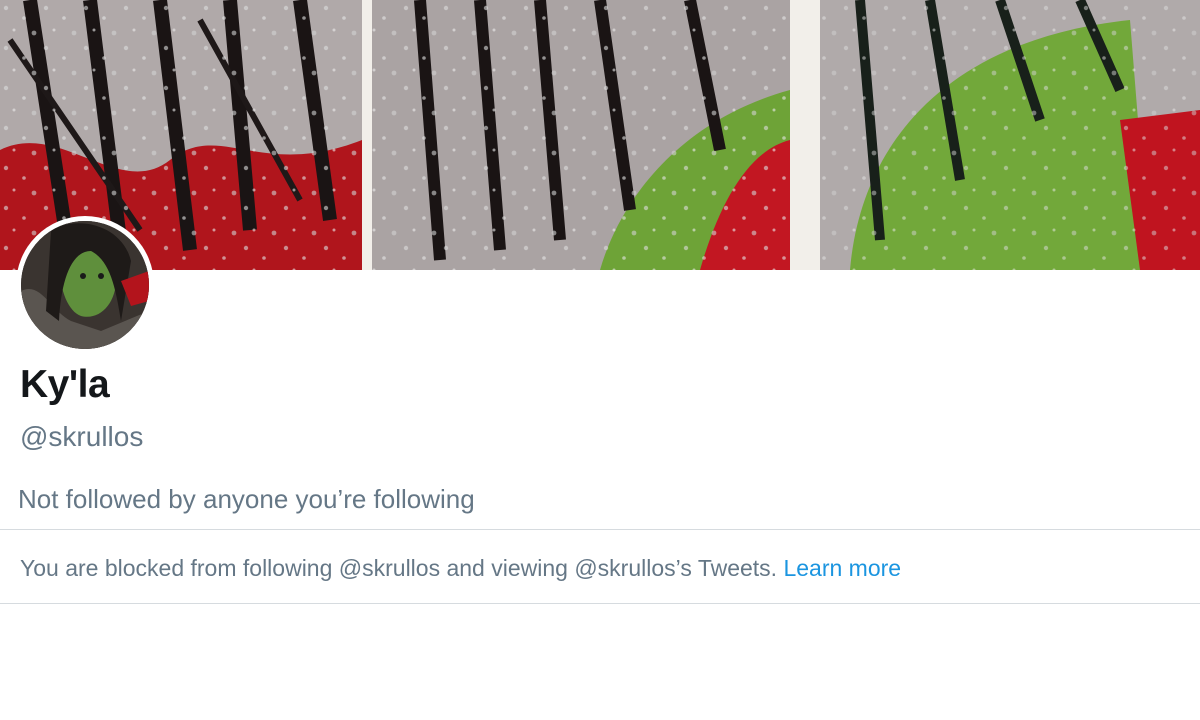  Describe the element at coordinates (65, 384) in the screenshot. I see `profile-display-name: Ky'la` at that location.